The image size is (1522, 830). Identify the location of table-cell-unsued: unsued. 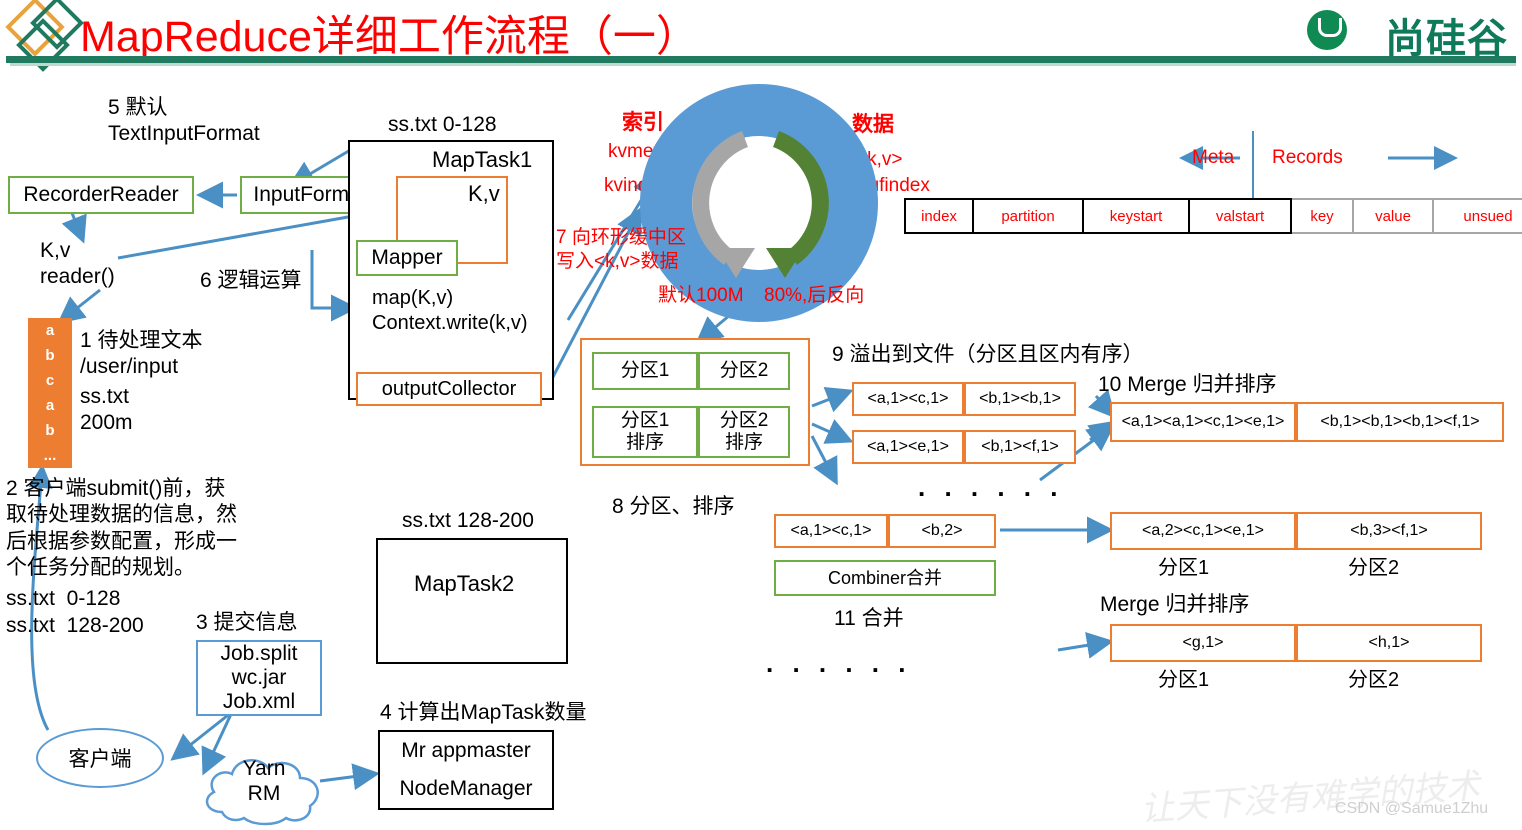
(1478, 216).